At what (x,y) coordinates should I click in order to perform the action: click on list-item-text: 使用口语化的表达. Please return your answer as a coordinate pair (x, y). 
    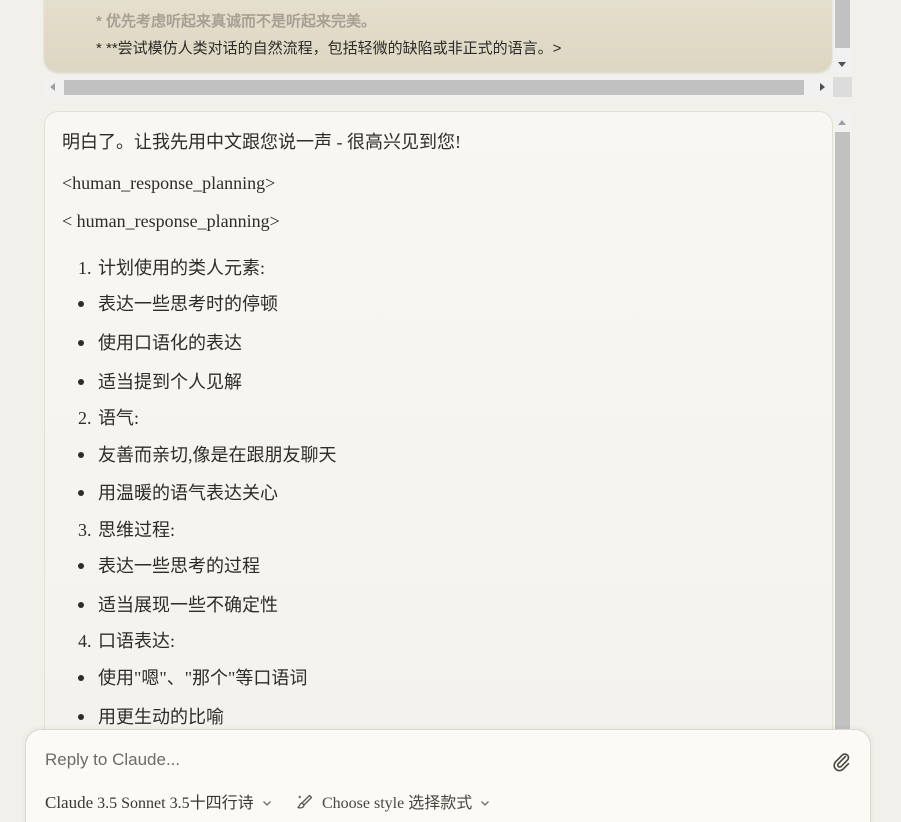
    Looking at the image, I should click on (170, 343).